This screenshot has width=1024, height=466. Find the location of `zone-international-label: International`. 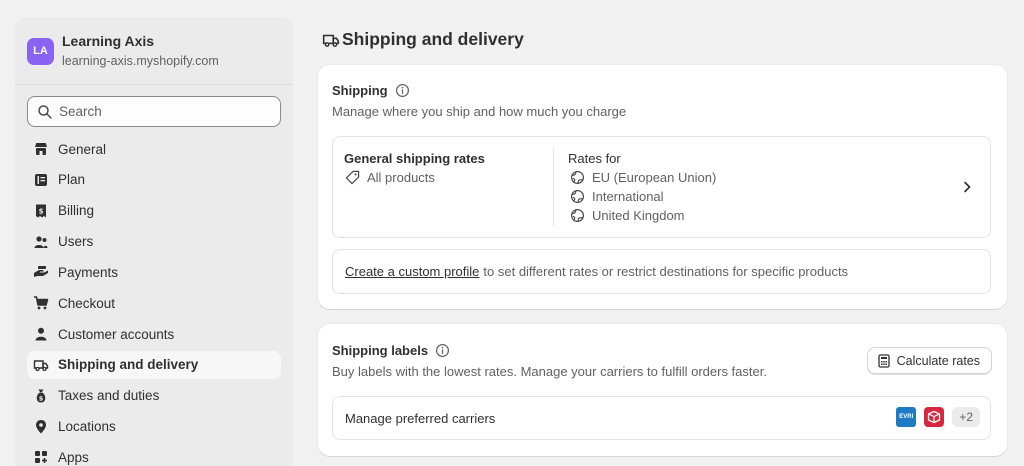

zone-international-label: International is located at coordinates (628, 196).